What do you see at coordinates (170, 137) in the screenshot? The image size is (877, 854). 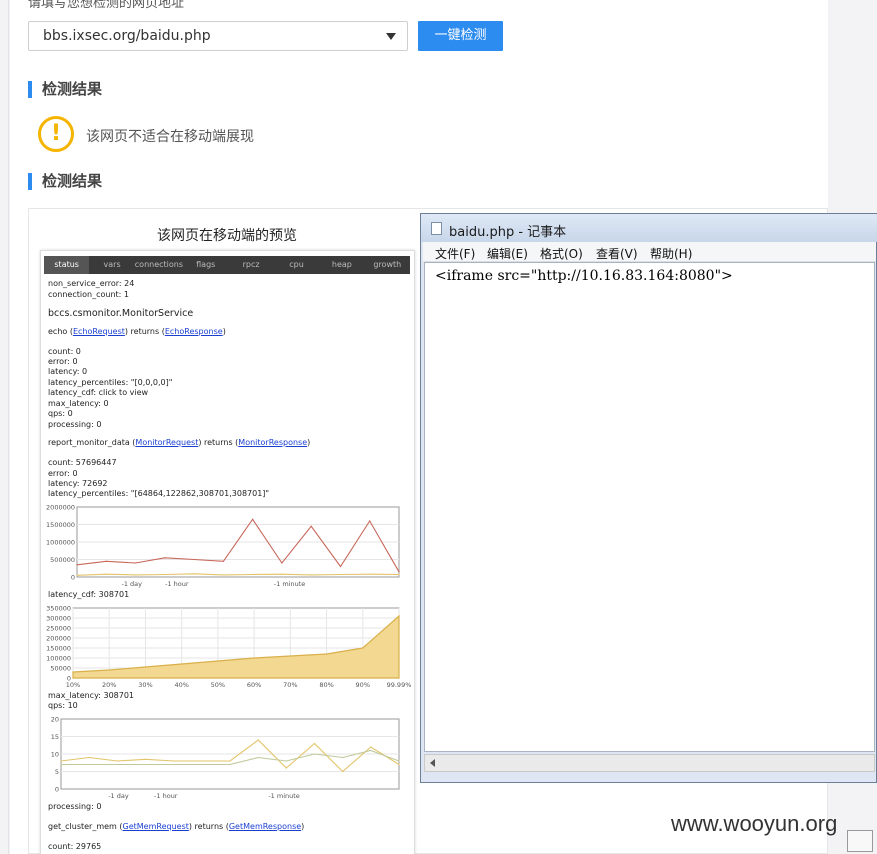 I see `warning-message: 该网页不适合在移动端展现` at bounding box center [170, 137].